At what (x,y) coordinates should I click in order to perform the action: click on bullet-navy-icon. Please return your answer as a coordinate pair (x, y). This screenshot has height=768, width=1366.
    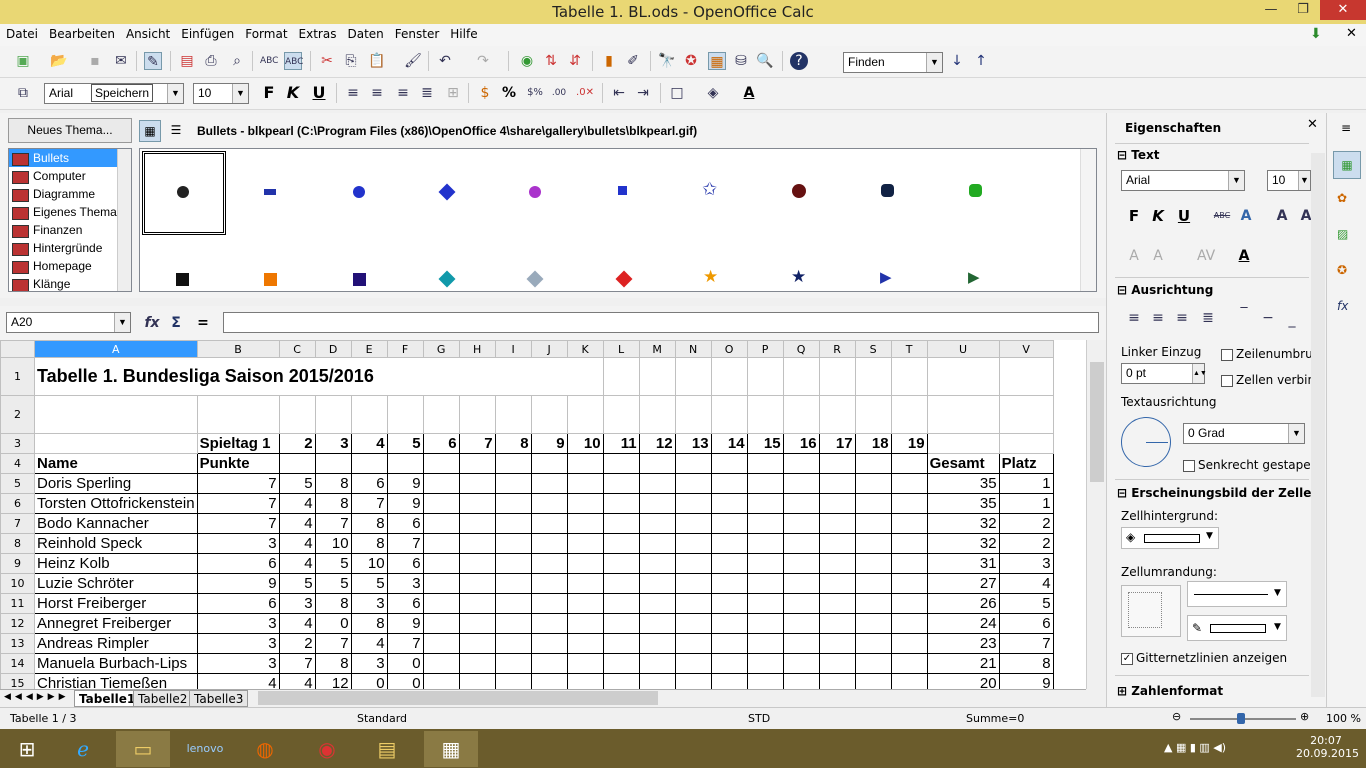
    Looking at the image, I should click on (887, 190).